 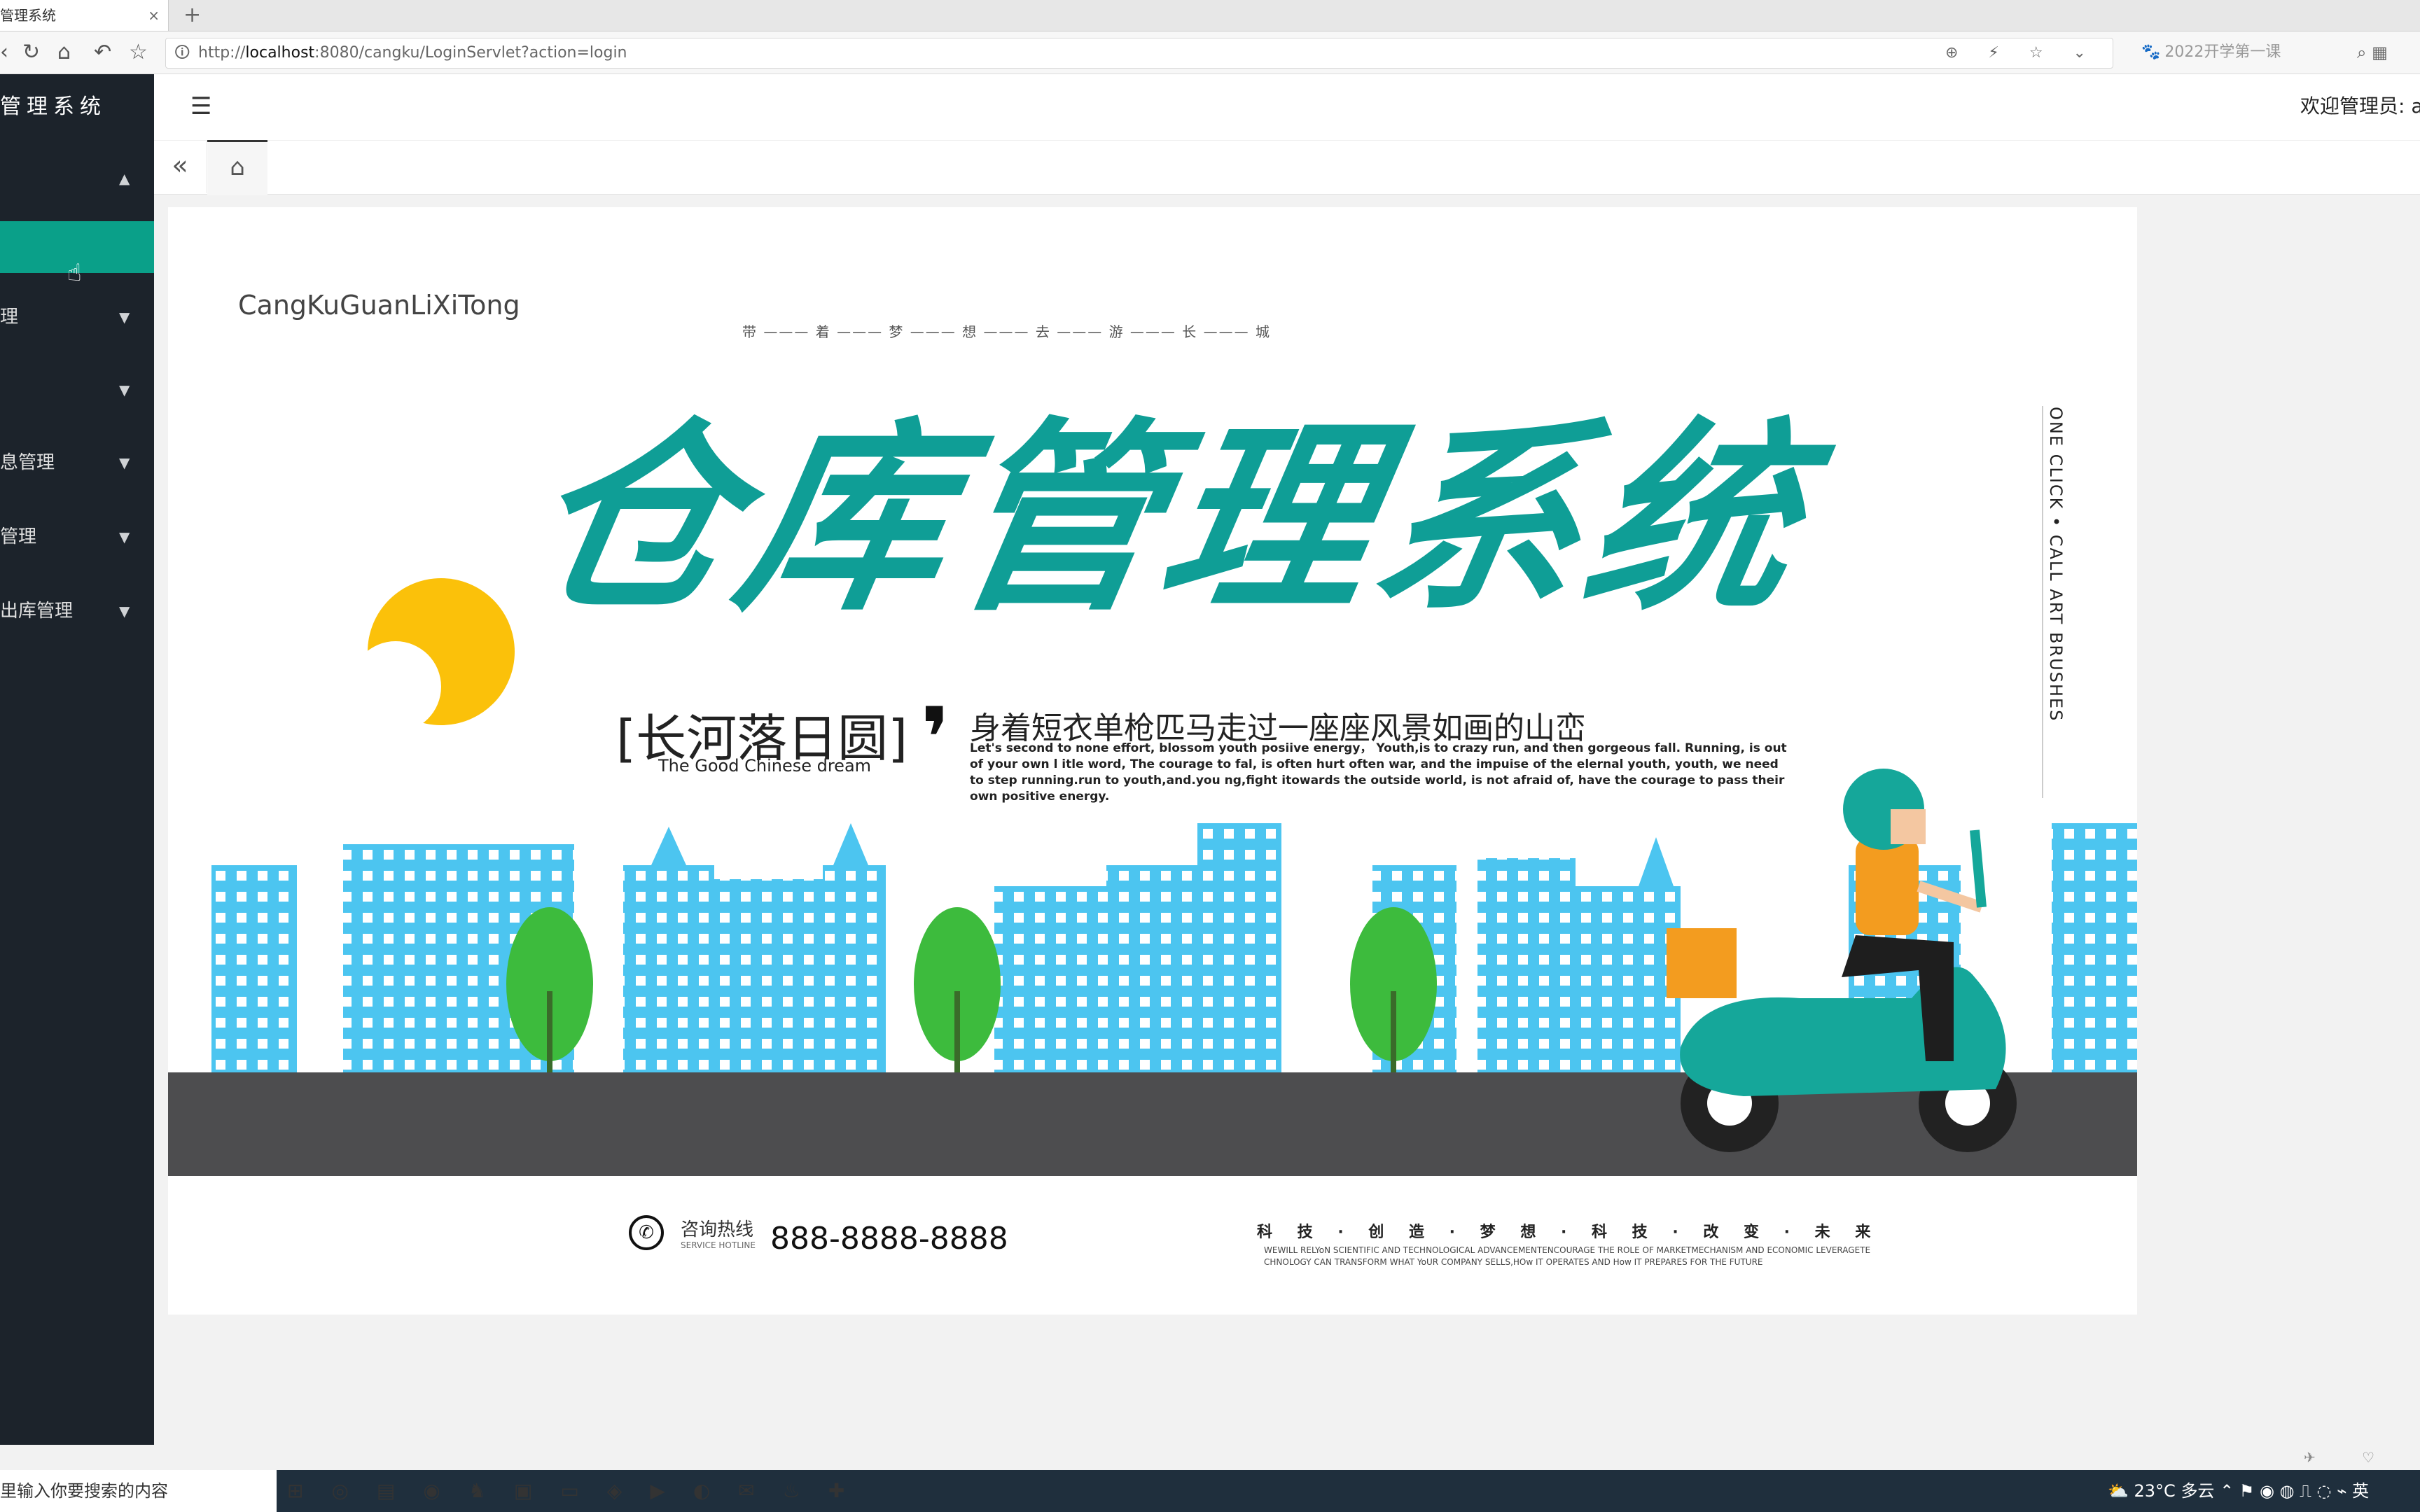 What do you see at coordinates (31, 52) in the screenshot?
I see `reload-icon: ↻` at bounding box center [31, 52].